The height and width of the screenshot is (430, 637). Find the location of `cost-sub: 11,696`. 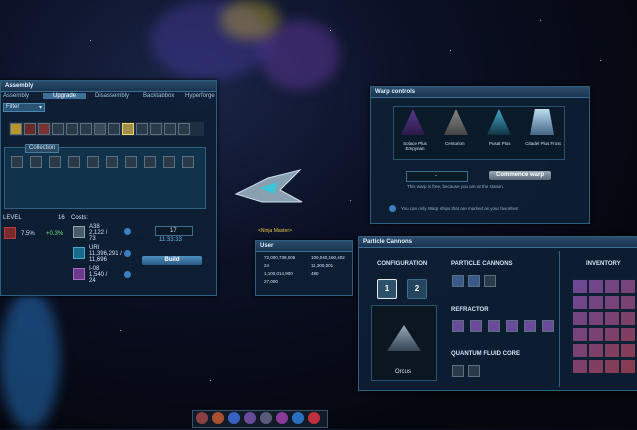

cost-sub: 11,696 is located at coordinates (98, 260).